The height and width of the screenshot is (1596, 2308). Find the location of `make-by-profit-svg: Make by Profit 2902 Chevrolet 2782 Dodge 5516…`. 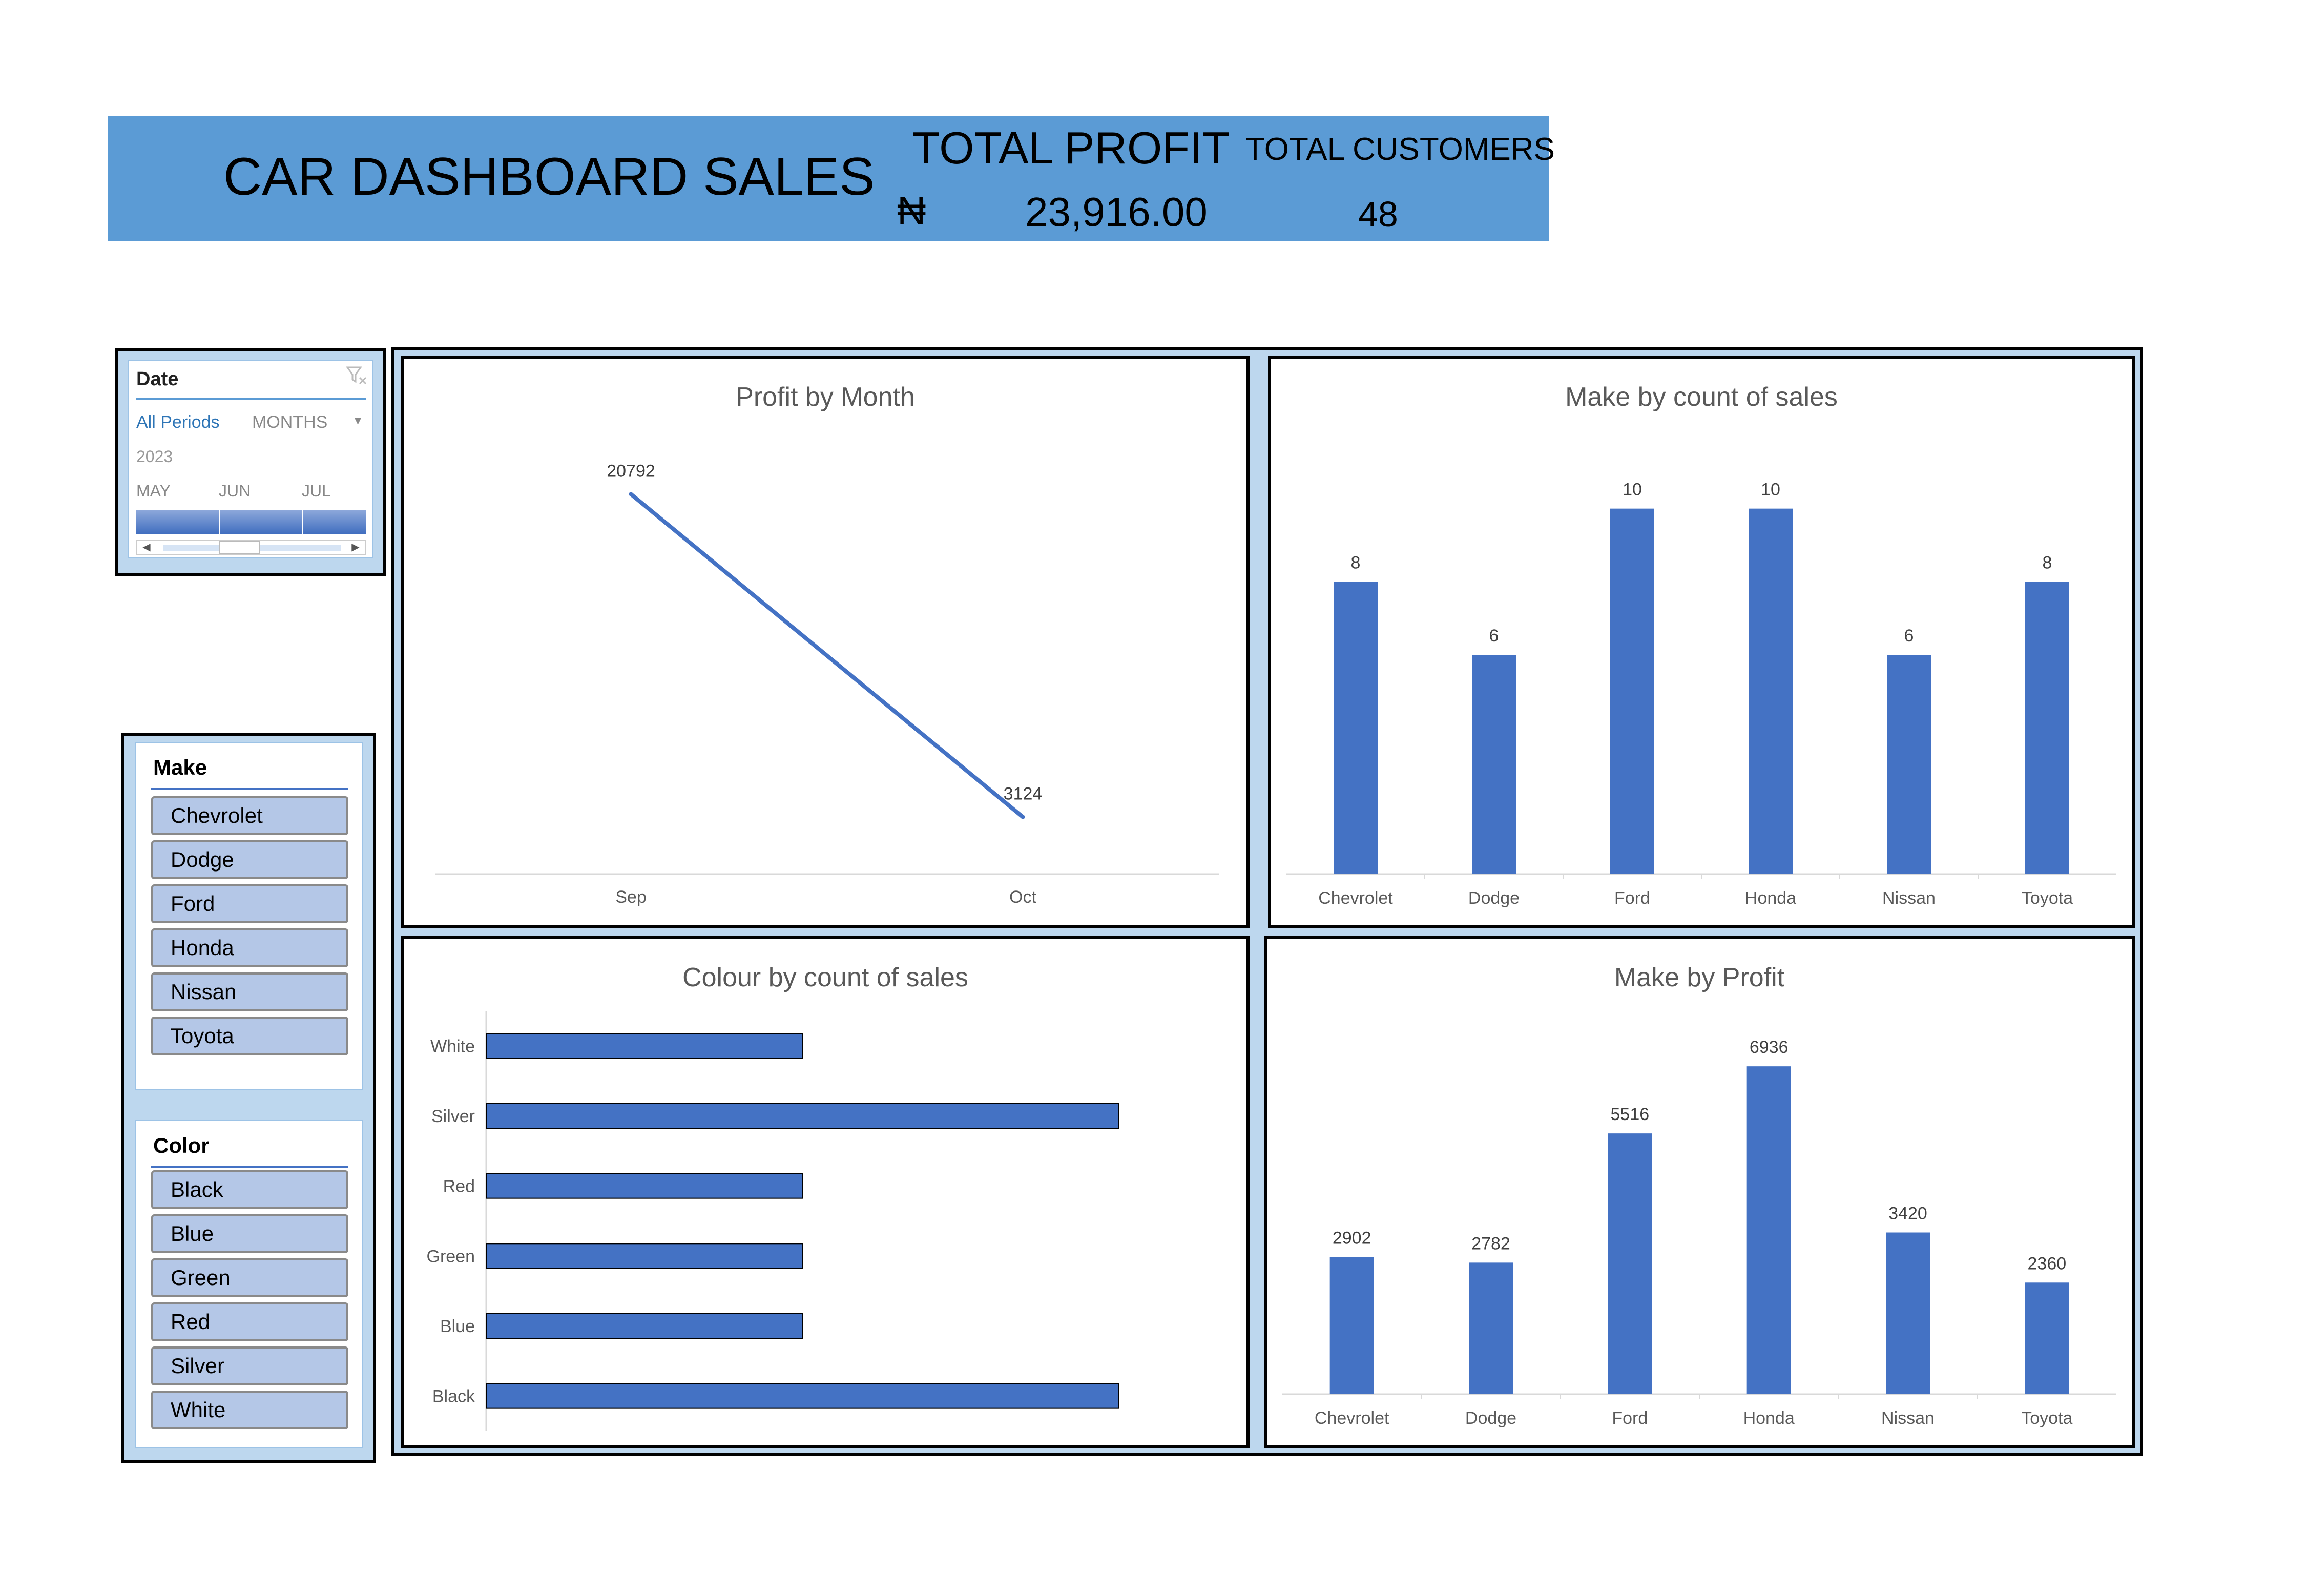

make-by-profit-svg: Make by Profit 2902 Chevrolet 2782 Dodge 5516… is located at coordinates (1699, 1195).